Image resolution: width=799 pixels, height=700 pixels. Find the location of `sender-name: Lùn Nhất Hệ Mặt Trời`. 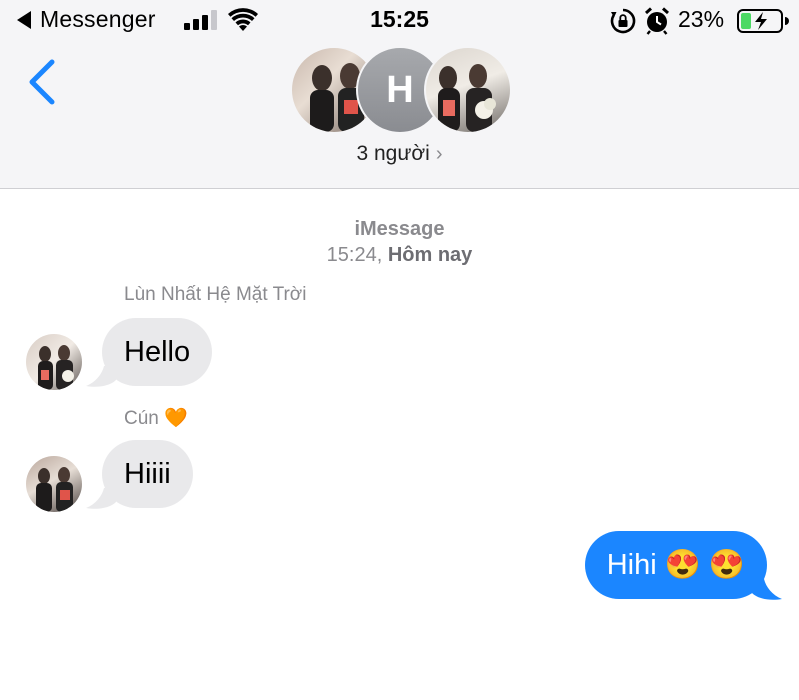

sender-name: Lùn Nhất Hệ Mặt Trời is located at coordinates (215, 294).